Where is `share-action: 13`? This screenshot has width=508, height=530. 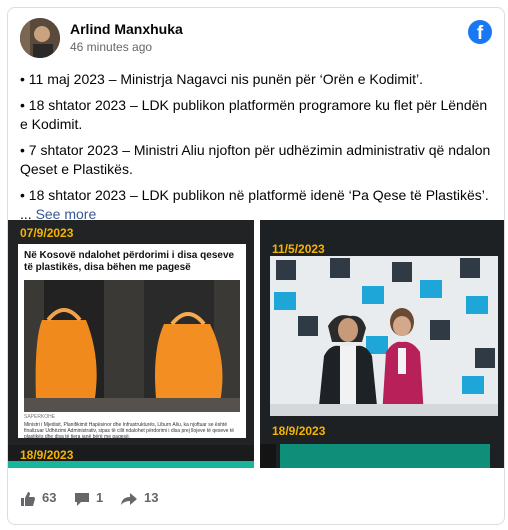 share-action: 13 is located at coordinates (139, 498).